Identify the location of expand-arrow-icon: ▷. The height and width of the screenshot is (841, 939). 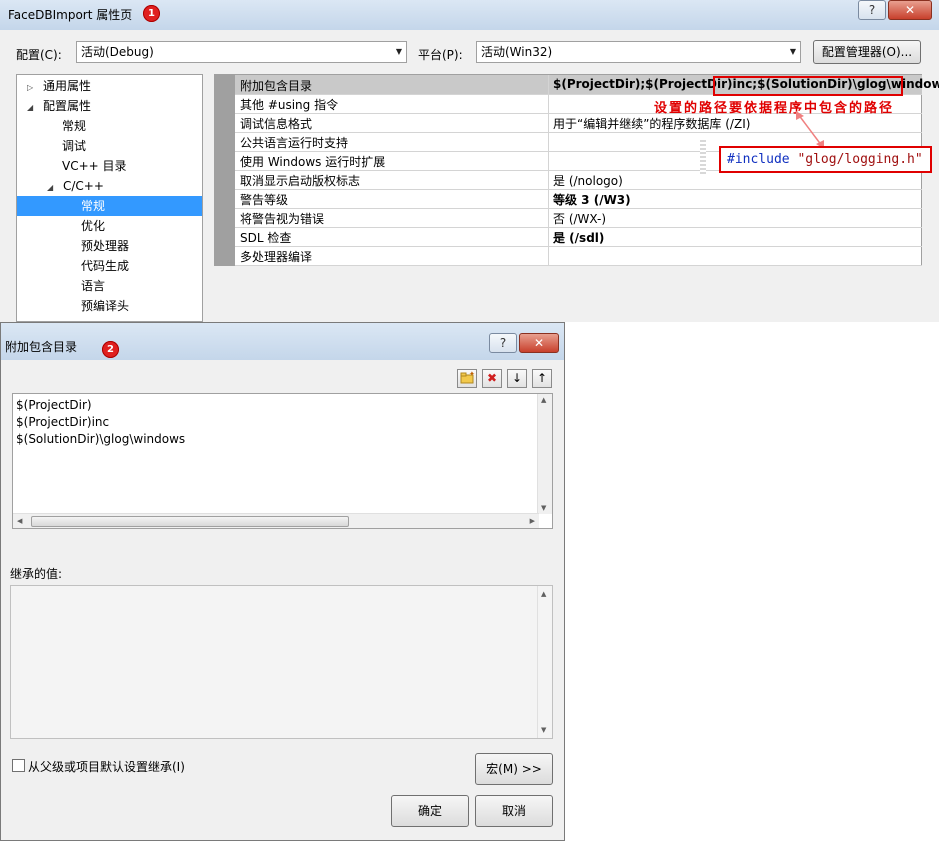
(30, 87).